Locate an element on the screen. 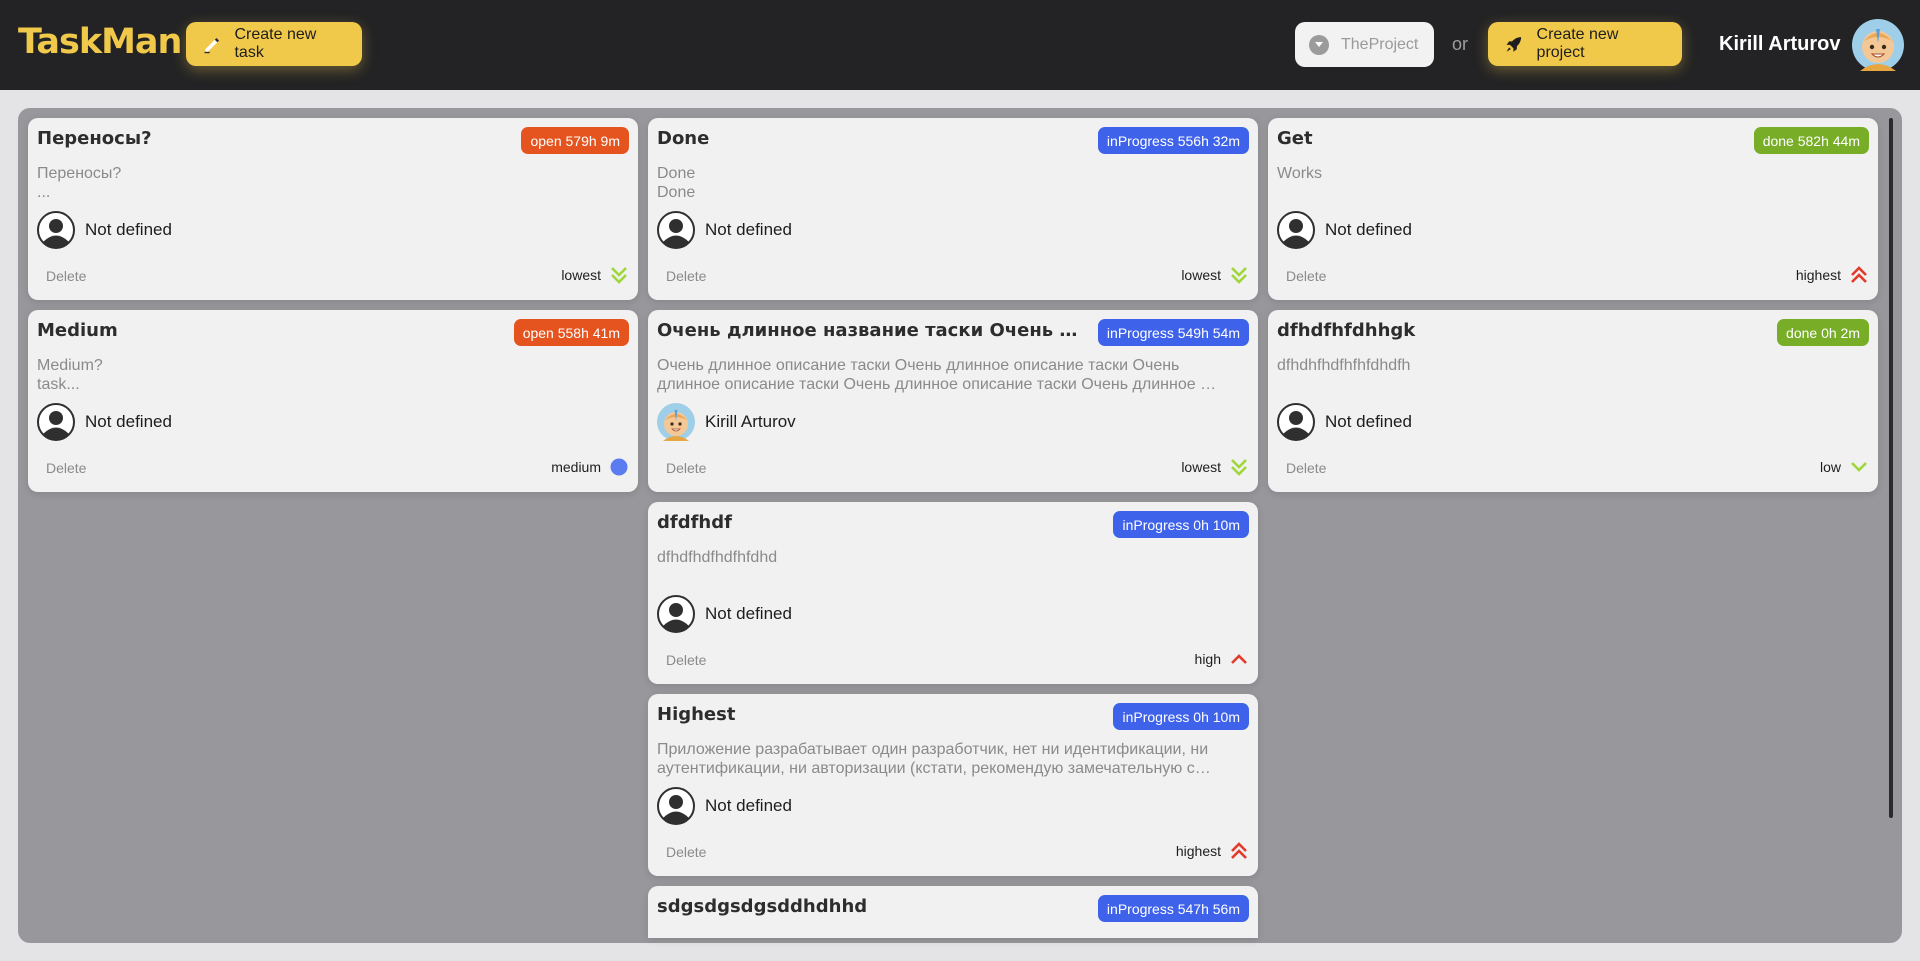 This screenshot has height=961, width=1920. create-task-button: Create new task is located at coordinates (274, 44).